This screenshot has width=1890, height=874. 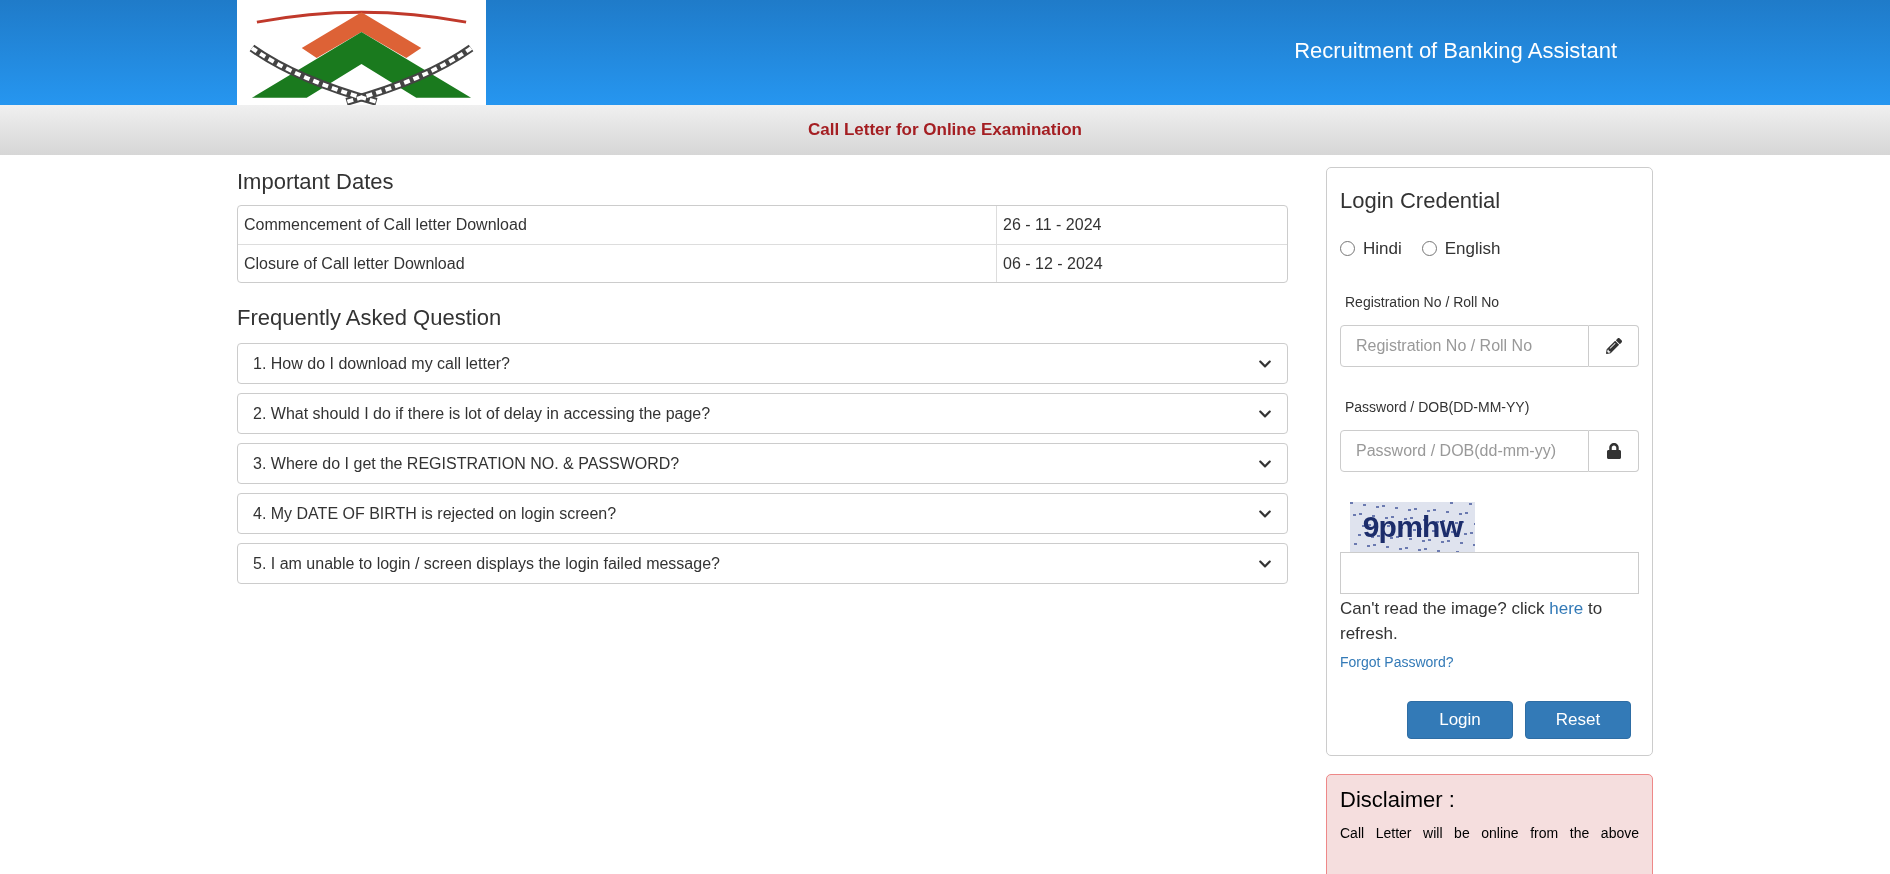 What do you see at coordinates (1053, 263) in the screenshot?
I see `table-cell-text: 06 - 12 - 2024` at bounding box center [1053, 263].